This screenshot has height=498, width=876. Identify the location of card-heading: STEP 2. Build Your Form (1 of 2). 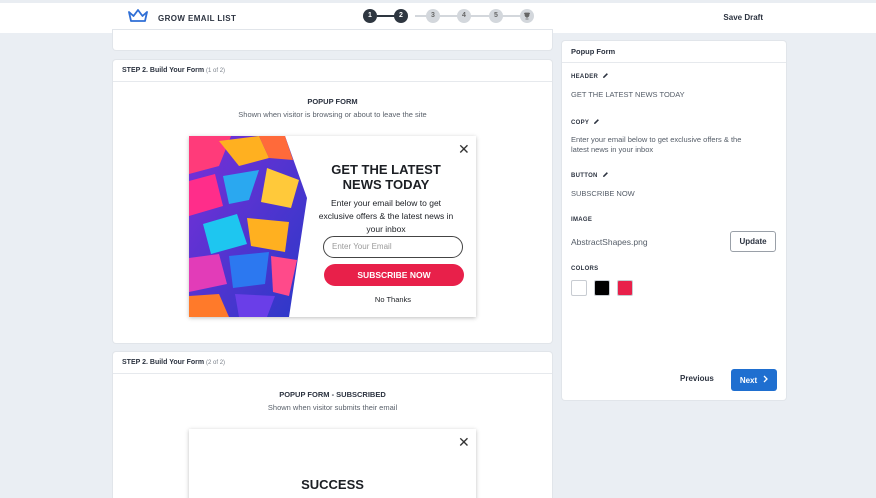
(332, 71).